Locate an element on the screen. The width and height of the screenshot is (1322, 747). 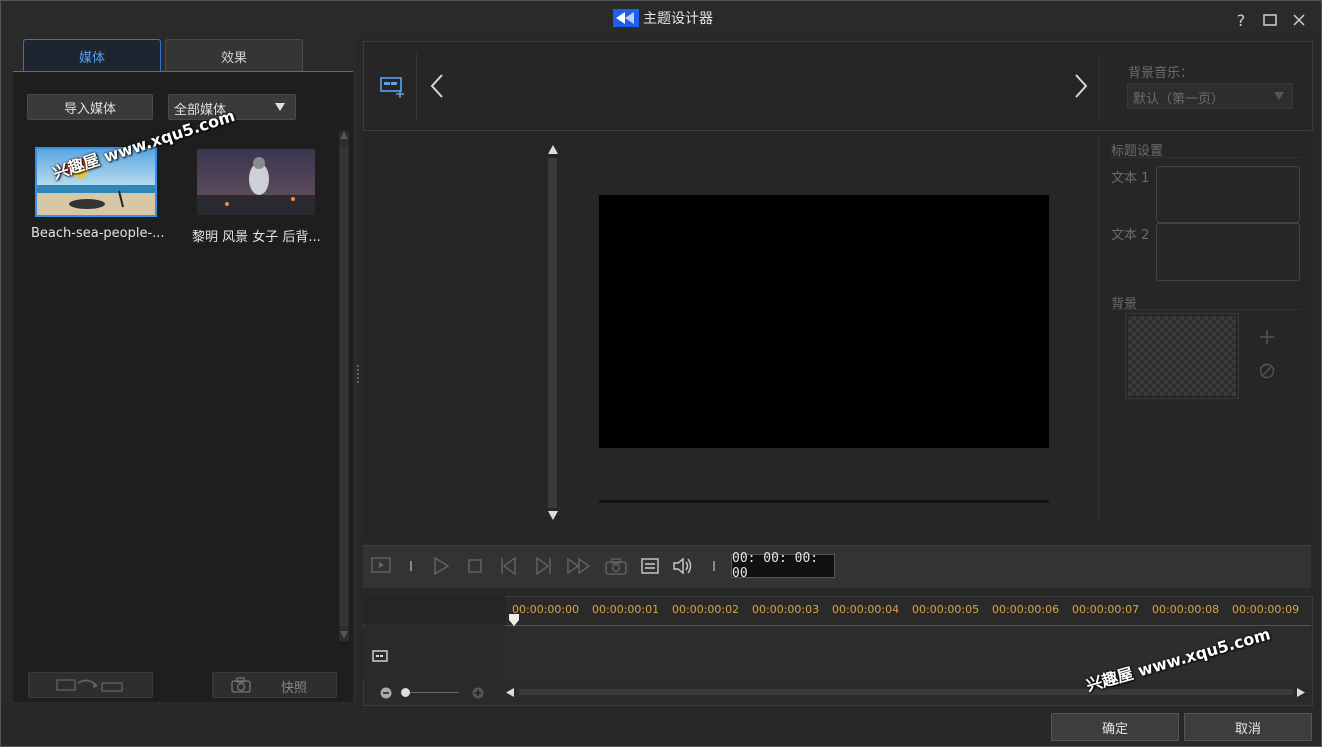
text1-field is located at coordinates (1228, 194).